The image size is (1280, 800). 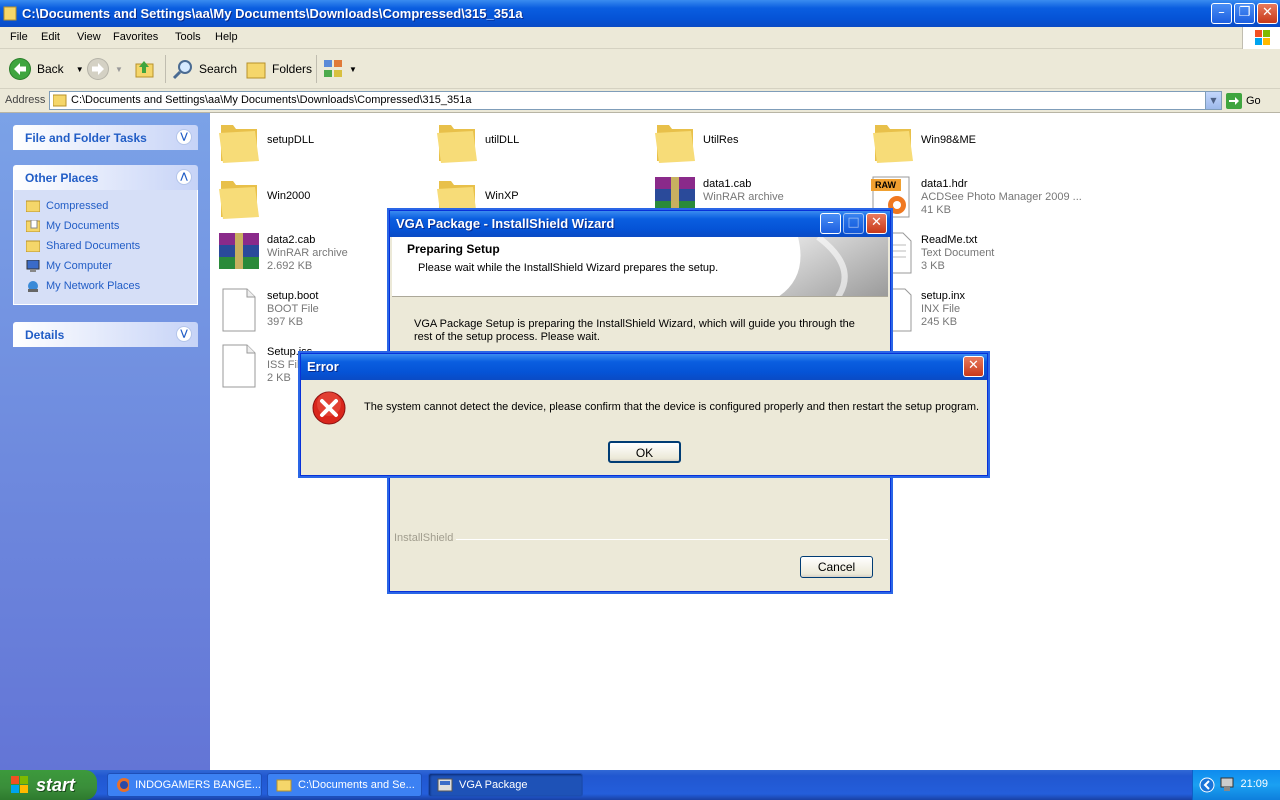 What do you see at coordinates (976, 143) in the screenshot?
I see `file-item-win98me: Win98&ME` at bounding box center [976, 143].